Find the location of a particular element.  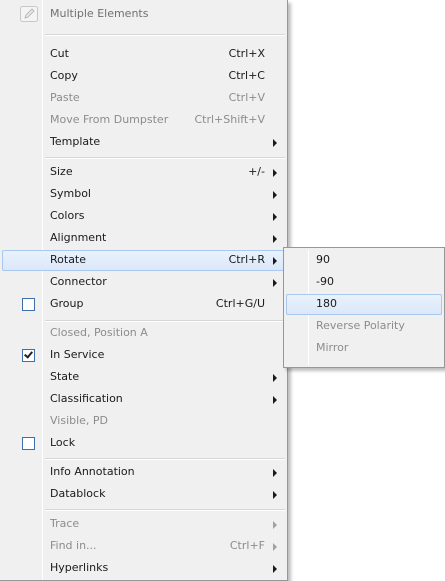

menu-item-label: In Service is located at coordinates (77, 354).